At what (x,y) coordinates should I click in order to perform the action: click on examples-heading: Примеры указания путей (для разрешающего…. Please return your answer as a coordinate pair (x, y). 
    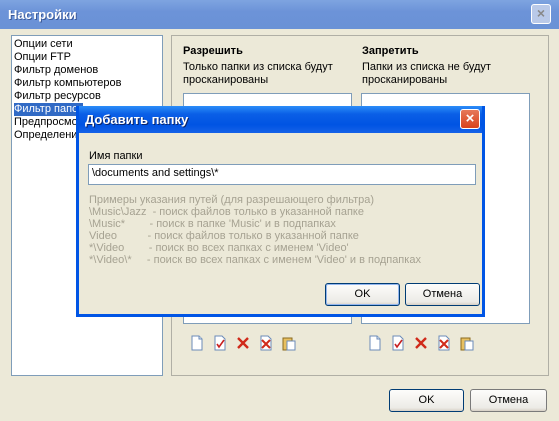
    Looking at the image, I should click on (232, 200).